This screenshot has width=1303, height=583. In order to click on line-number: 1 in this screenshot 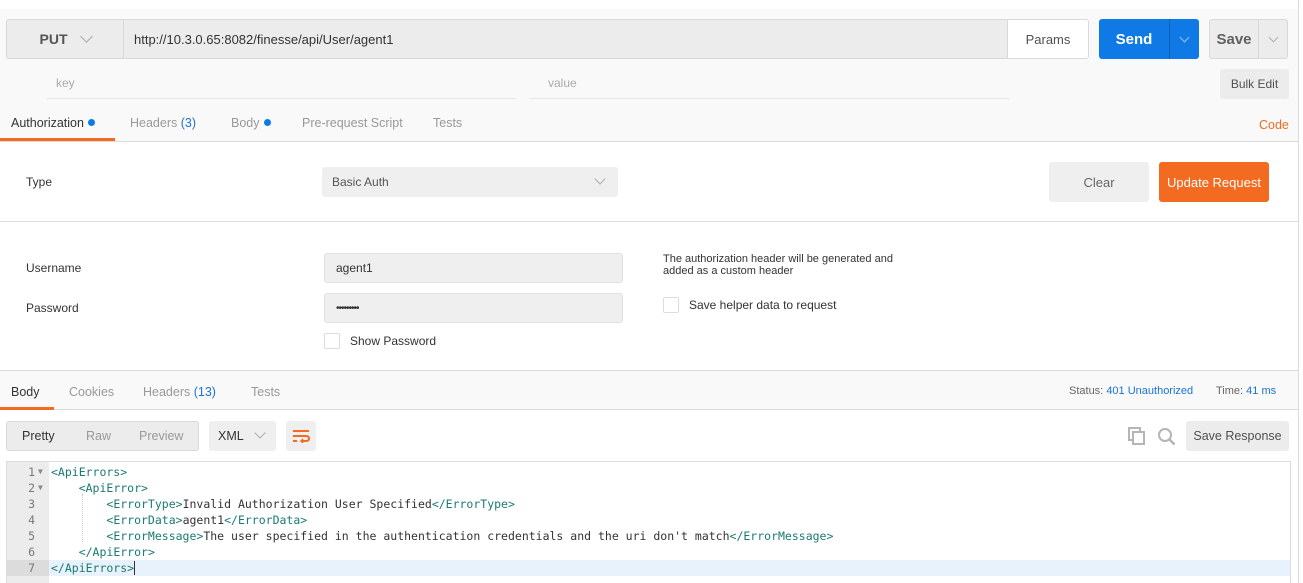, I will do `click(31, 472)`.